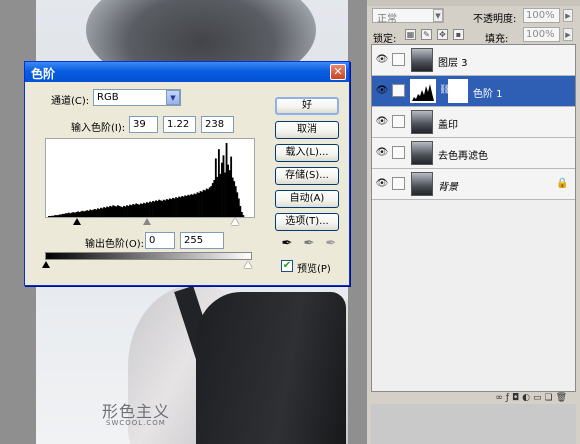 This screenshot has width=580, height=444. I want to click on panel-toolbar: ∞ƒ◘◐▭❏🗑, so click(473, 398).